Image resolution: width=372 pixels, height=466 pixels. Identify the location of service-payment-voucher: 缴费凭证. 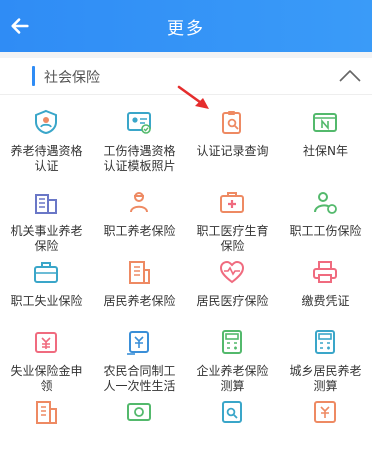
(325, 286).